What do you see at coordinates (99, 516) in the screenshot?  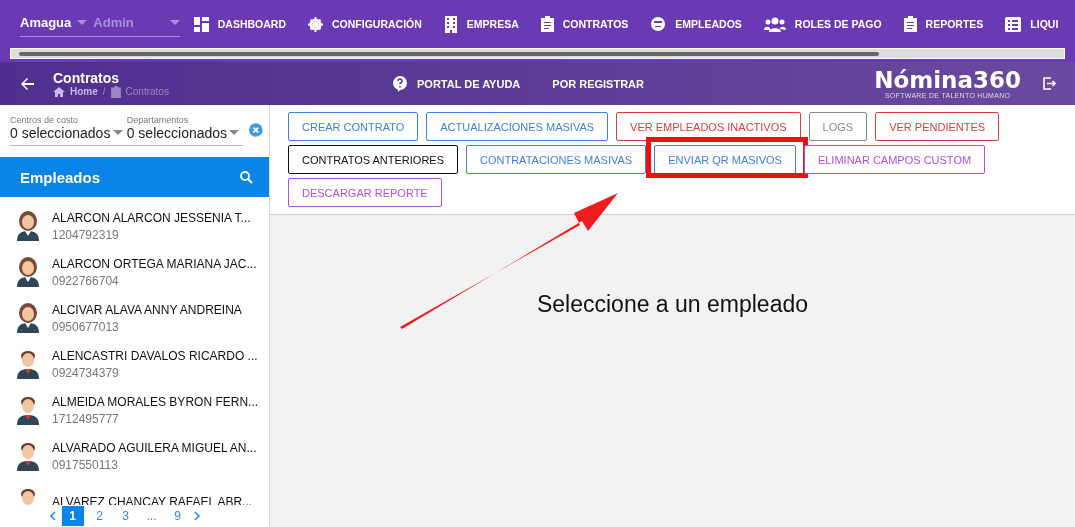 I see `page-button: 2` at bounding box center [99, 516].